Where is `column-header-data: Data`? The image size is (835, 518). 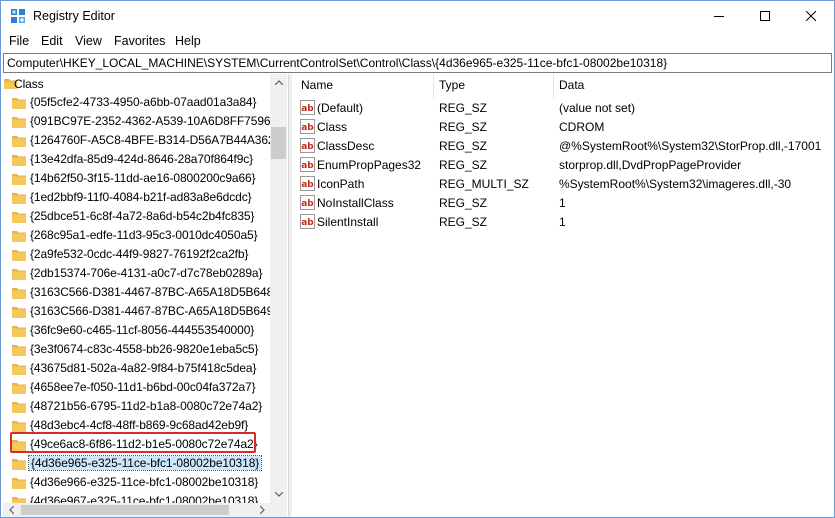
column-header-data: Data is located at coordinates (571, 85).